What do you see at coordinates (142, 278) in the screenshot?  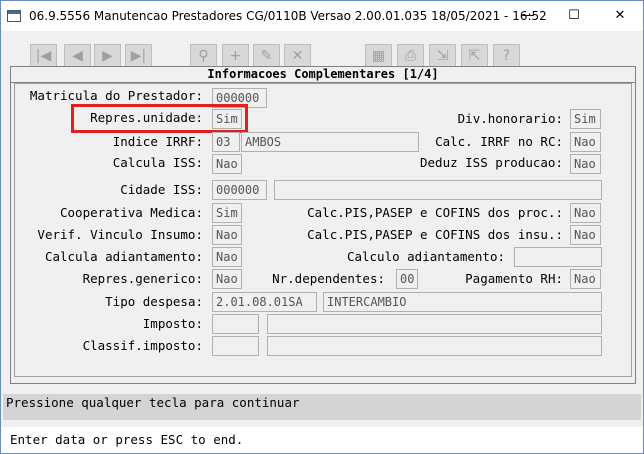 I see `repres-generico-label: Repres.generico:` at bounding box center [142, 278].